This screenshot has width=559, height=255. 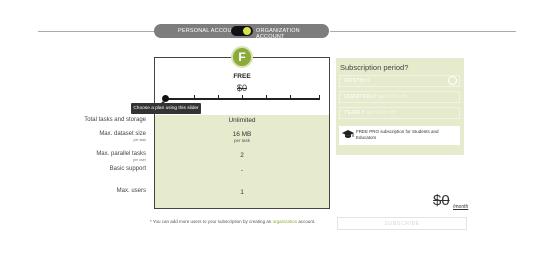 What do you see at coordinates (242, 134) in the screenshot?
I see `feature-value-dataset: 16 MB` at bounding box center [242, 134].